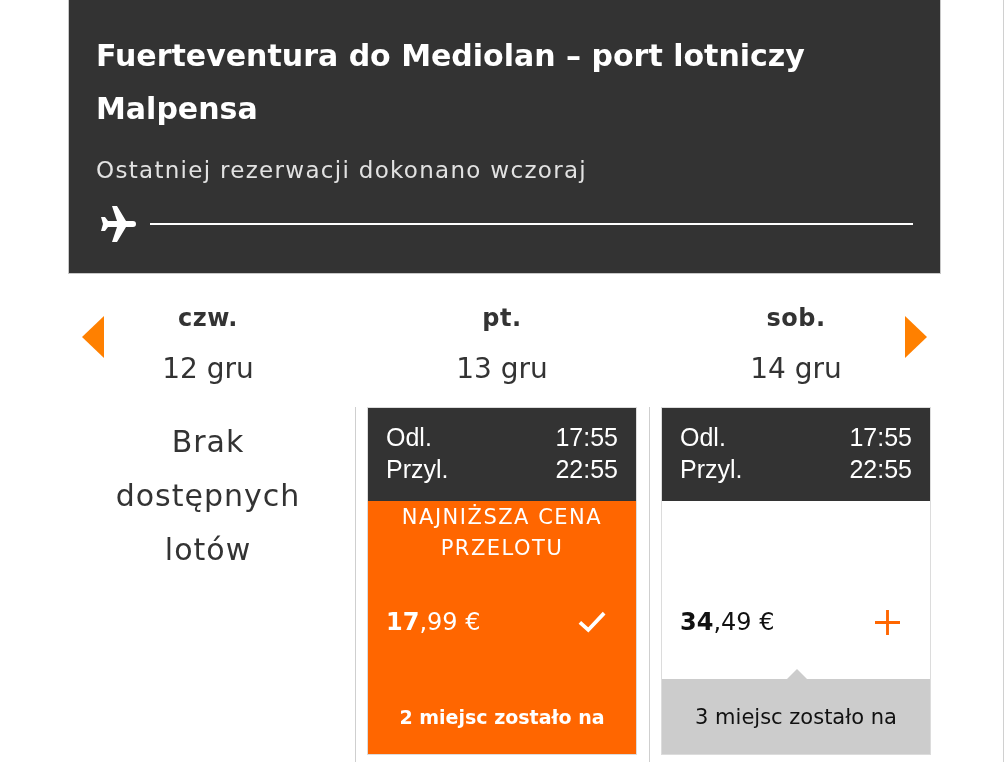 This screenshot has width=1008, height=762. What do you see at coordinates (342, 170) in the screenshot?
I see `booking-info-text: Ostatniej rezerwacji dokonano wczoraj` at bounding box center [342, 170].